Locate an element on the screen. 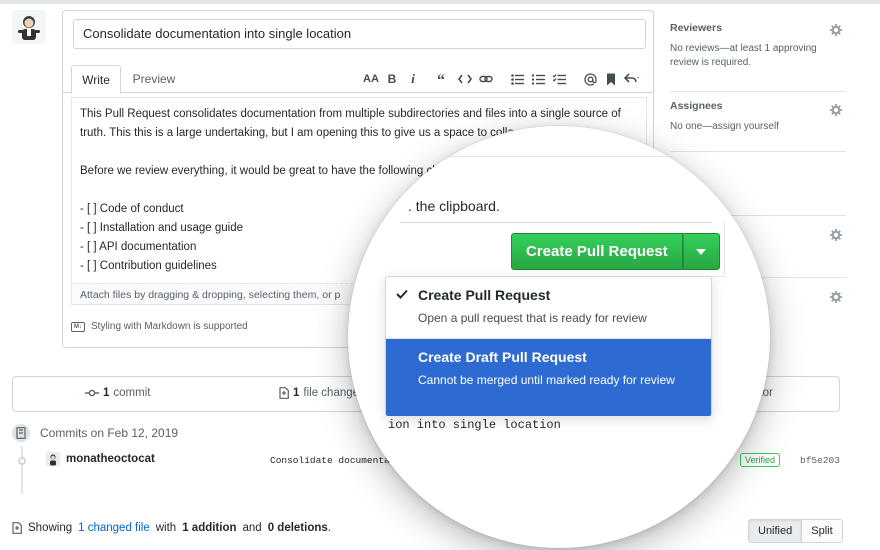 The height and width of the screenshot is (550, 880). sidebar-assignees: Assignees No one—assign yourself is located at coordinates (758, 126).